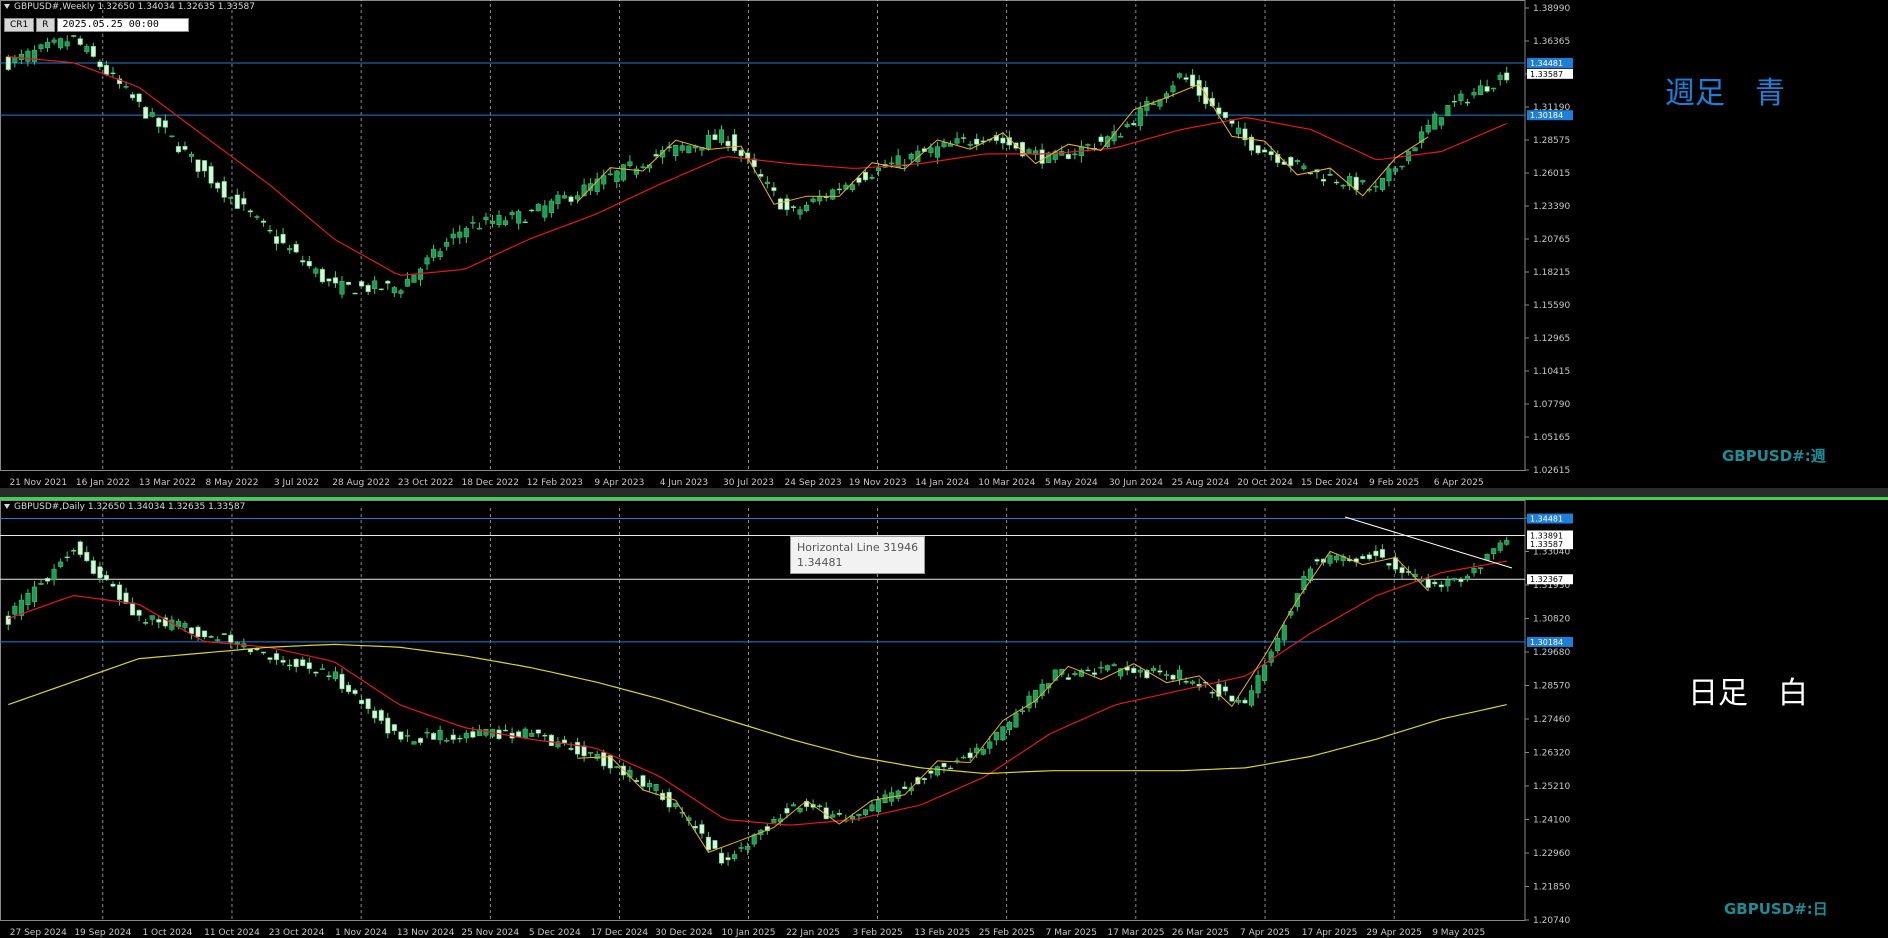 The image size is (1888, 938). I want to click on time-axis-label: 26 Mar 2025, so click(1200, 933).